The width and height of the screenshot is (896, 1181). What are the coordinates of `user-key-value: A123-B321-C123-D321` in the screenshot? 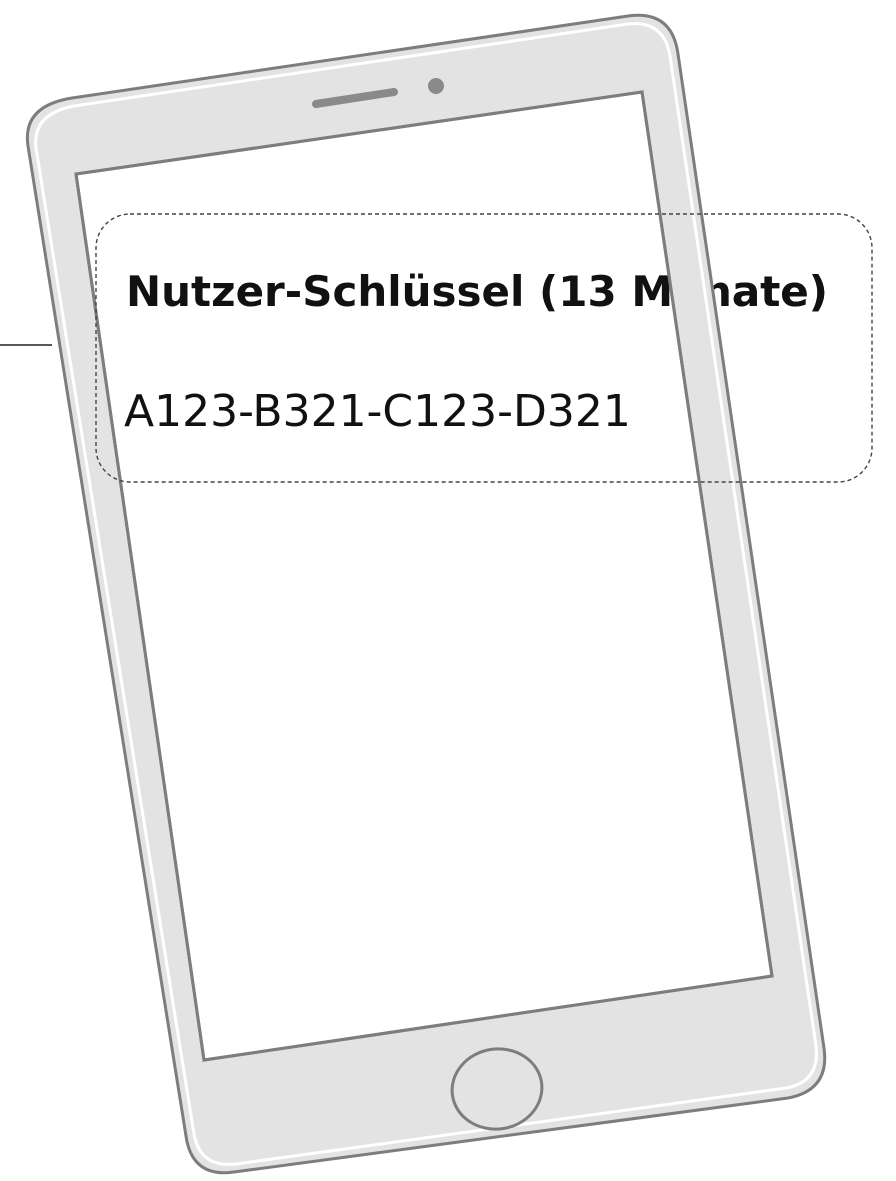 It's located at (377, 411).